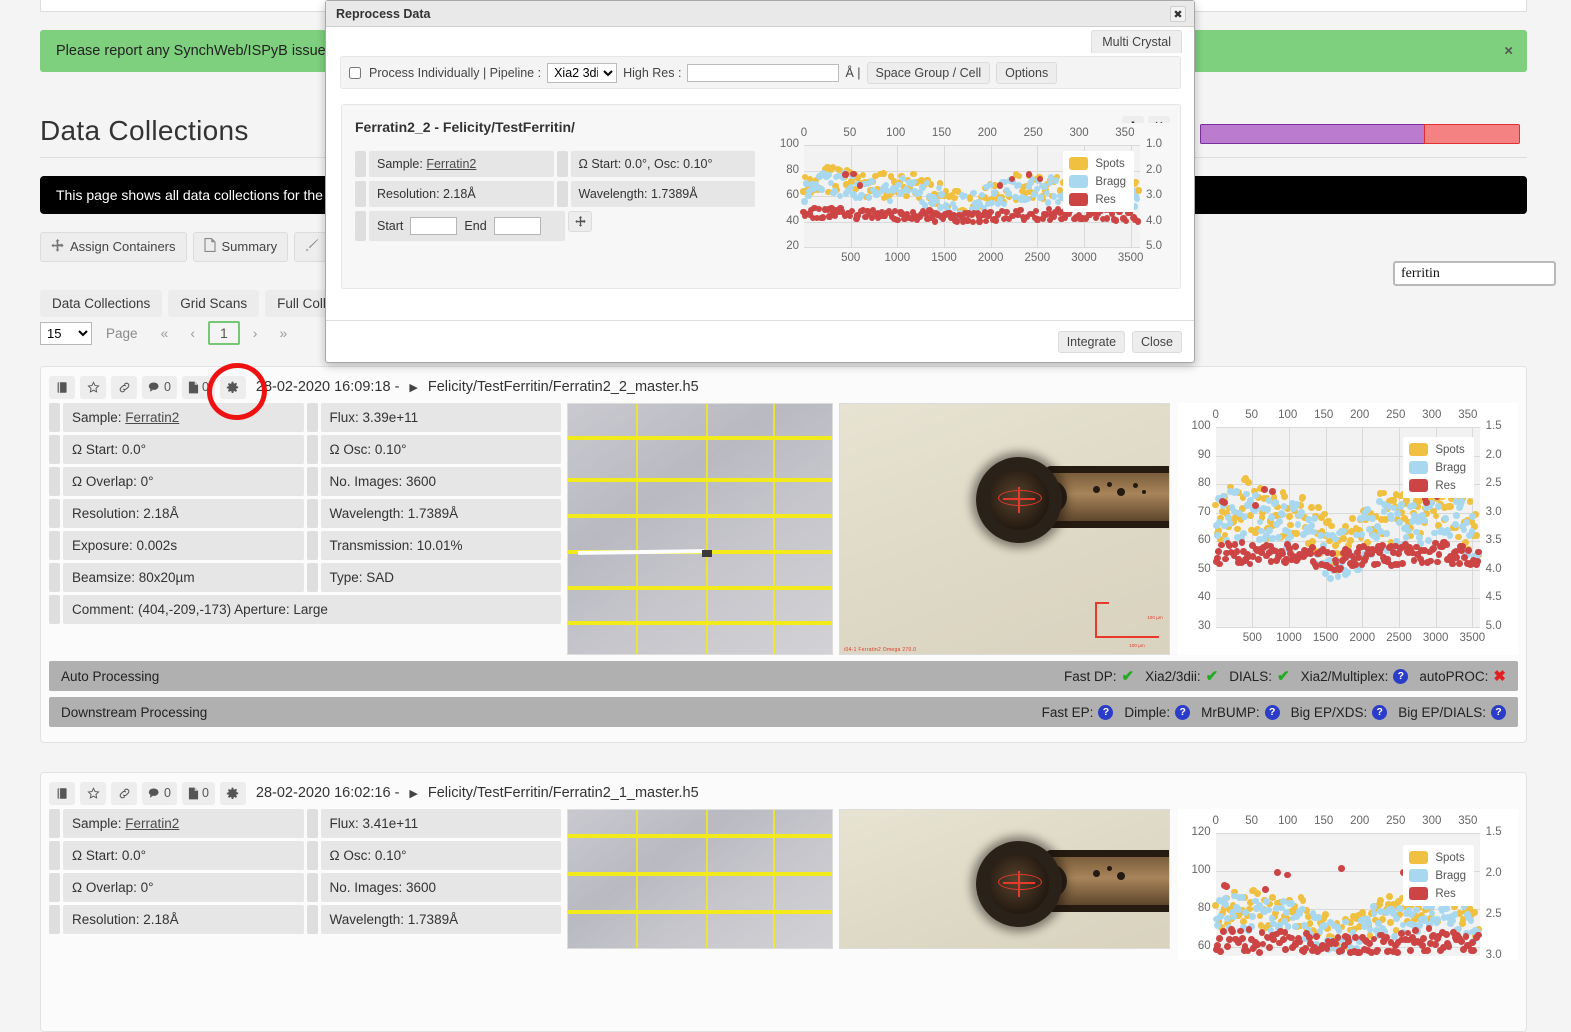 This screenshot has height=1032, width=1571. Describe the element at coordinates (1136, 41) in the screenshot. I see `tab-multi-crystal: Multi Crystal` at that location.